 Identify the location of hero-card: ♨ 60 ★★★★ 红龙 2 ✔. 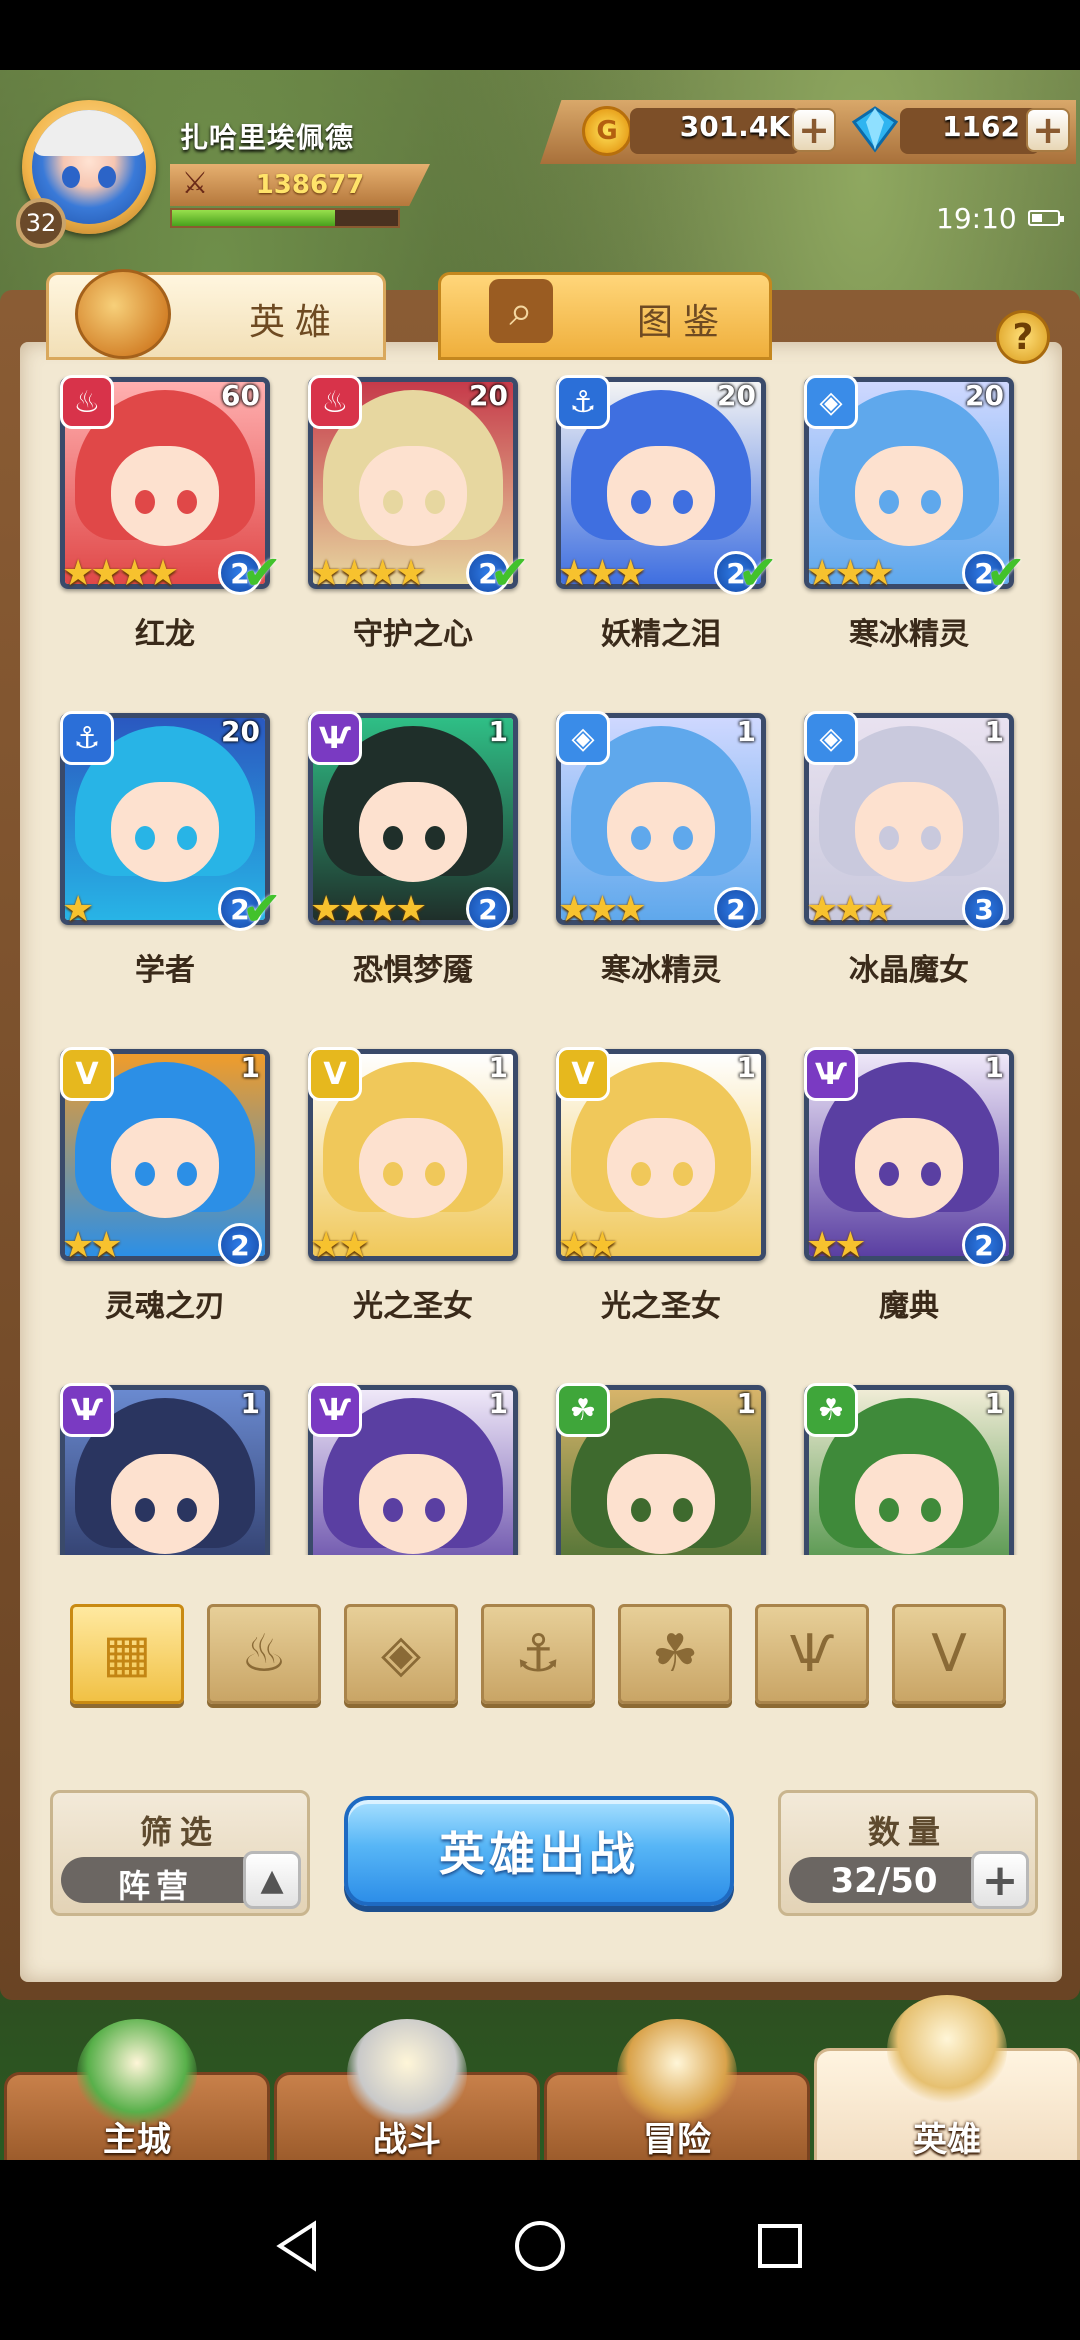
(152, 523).